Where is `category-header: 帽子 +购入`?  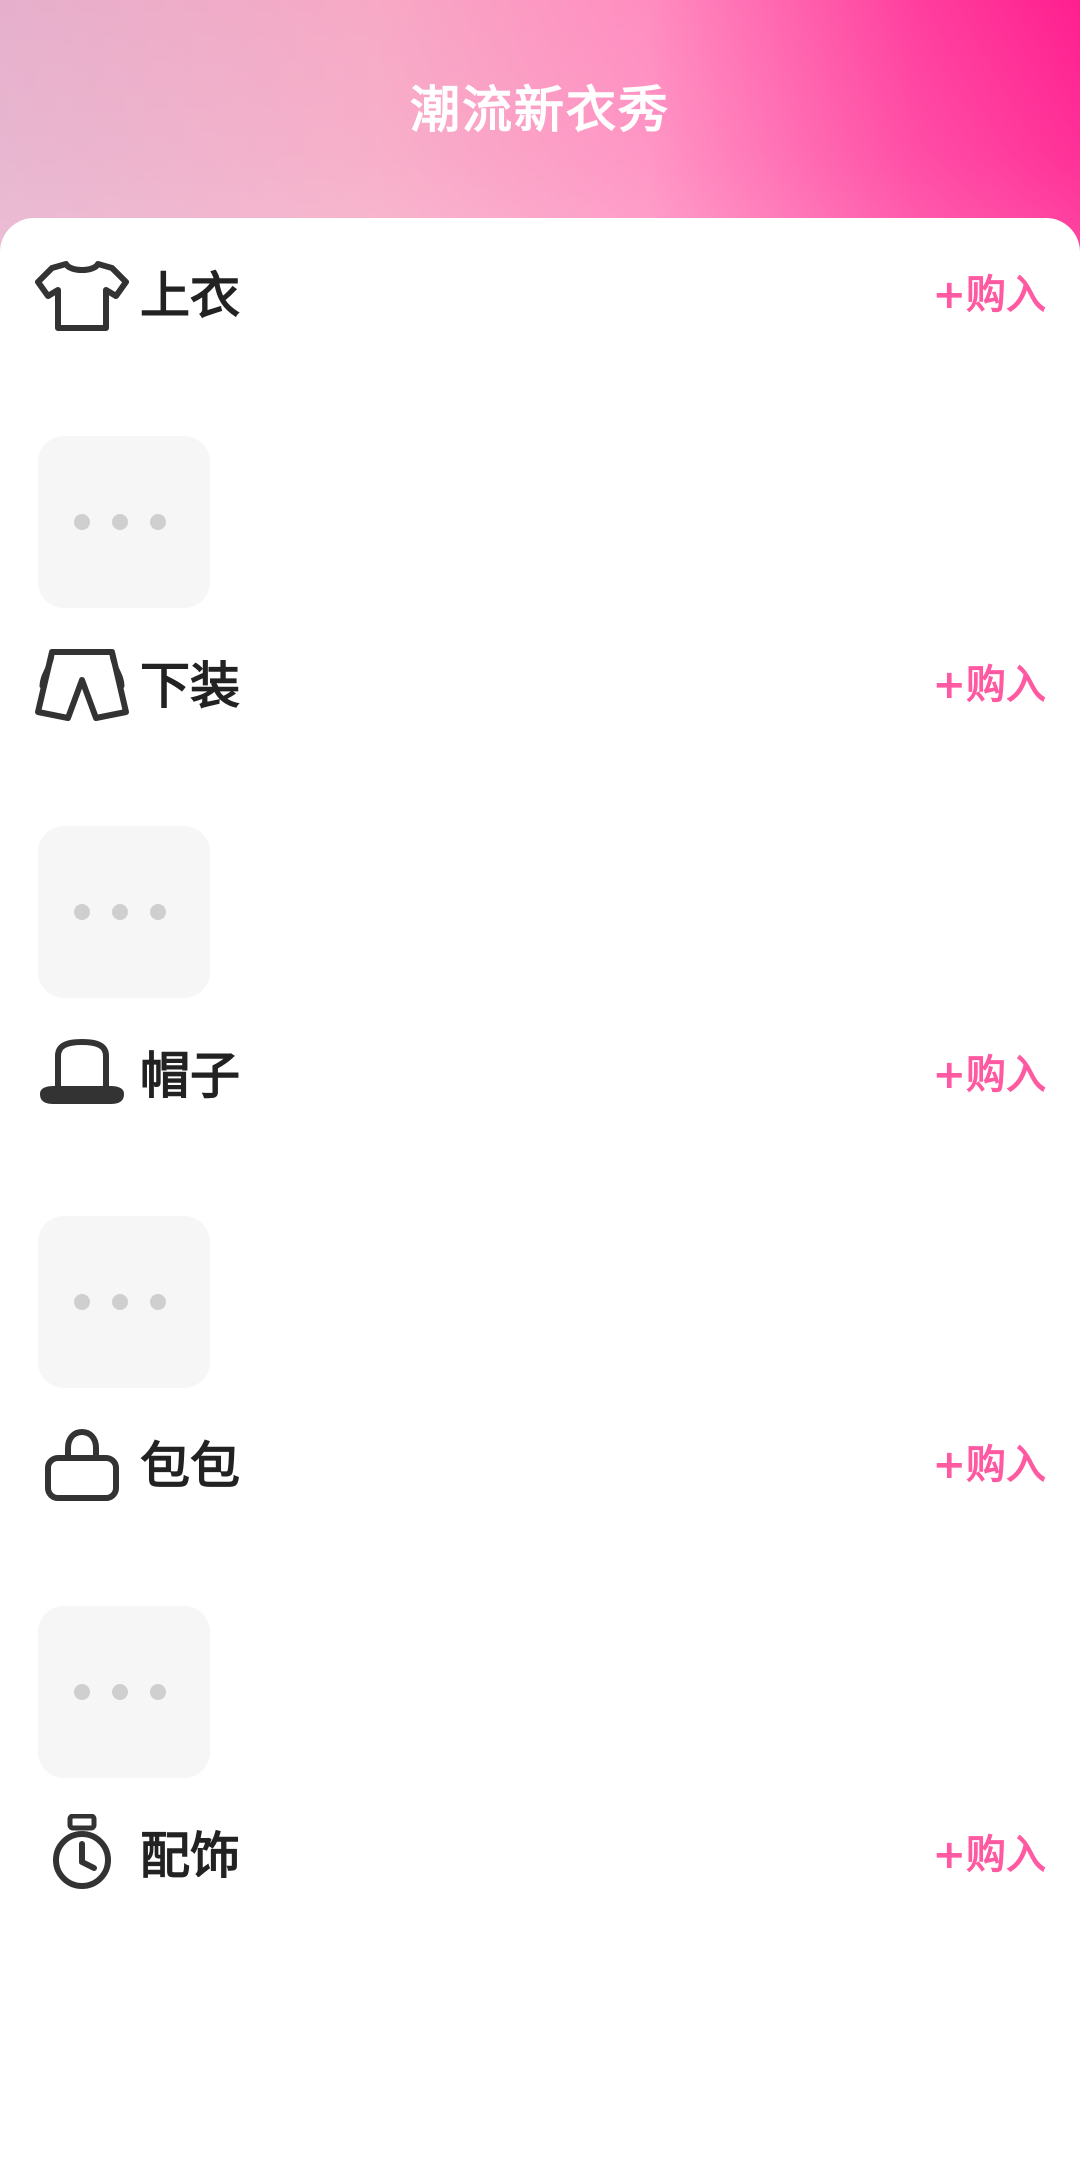 category-header: 帽子 +购入 is located at coordinates (540, 1071).